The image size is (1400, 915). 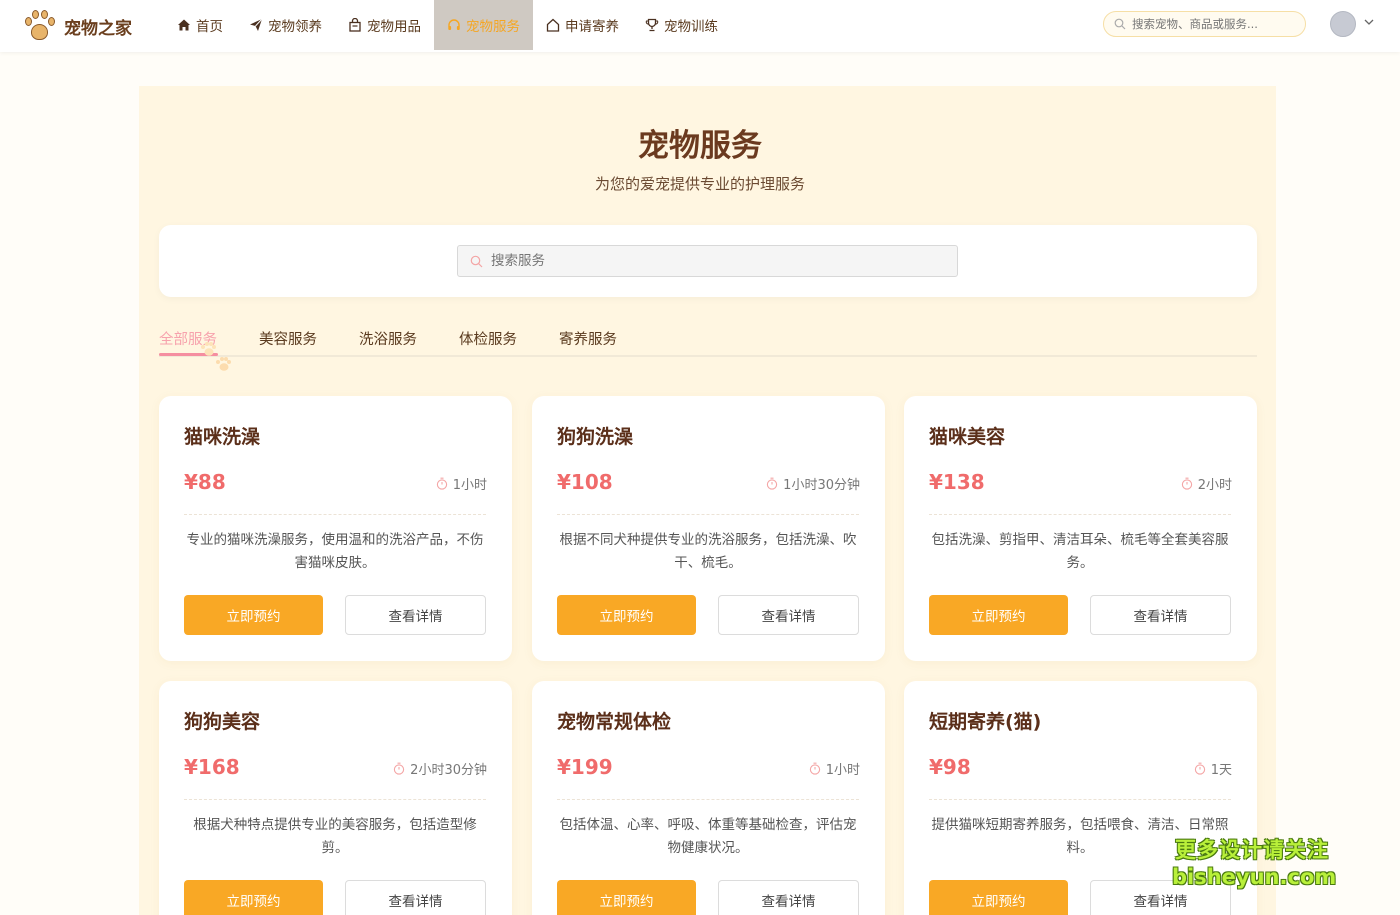 I want to click on service-duration: 1小时30分钟, so click(x=813, y=483).